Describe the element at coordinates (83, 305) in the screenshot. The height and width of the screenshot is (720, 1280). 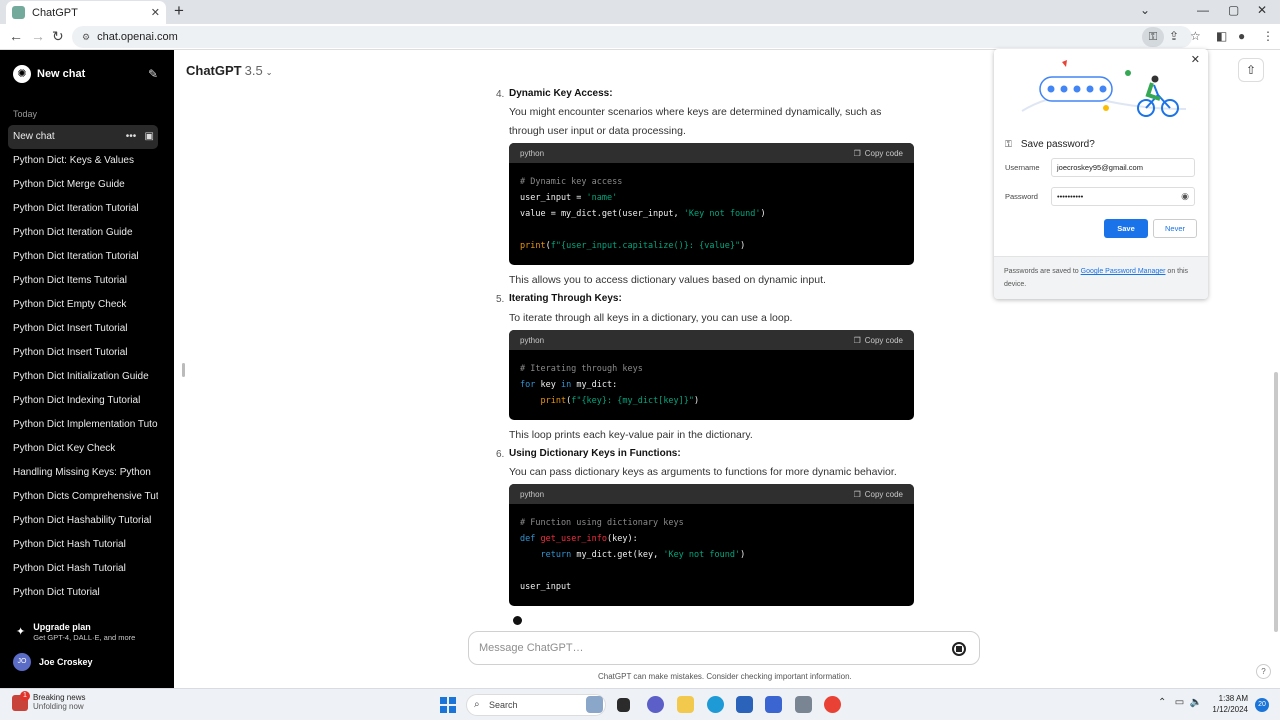
I see `chat-item: Python Dict Empty Check` at that location.